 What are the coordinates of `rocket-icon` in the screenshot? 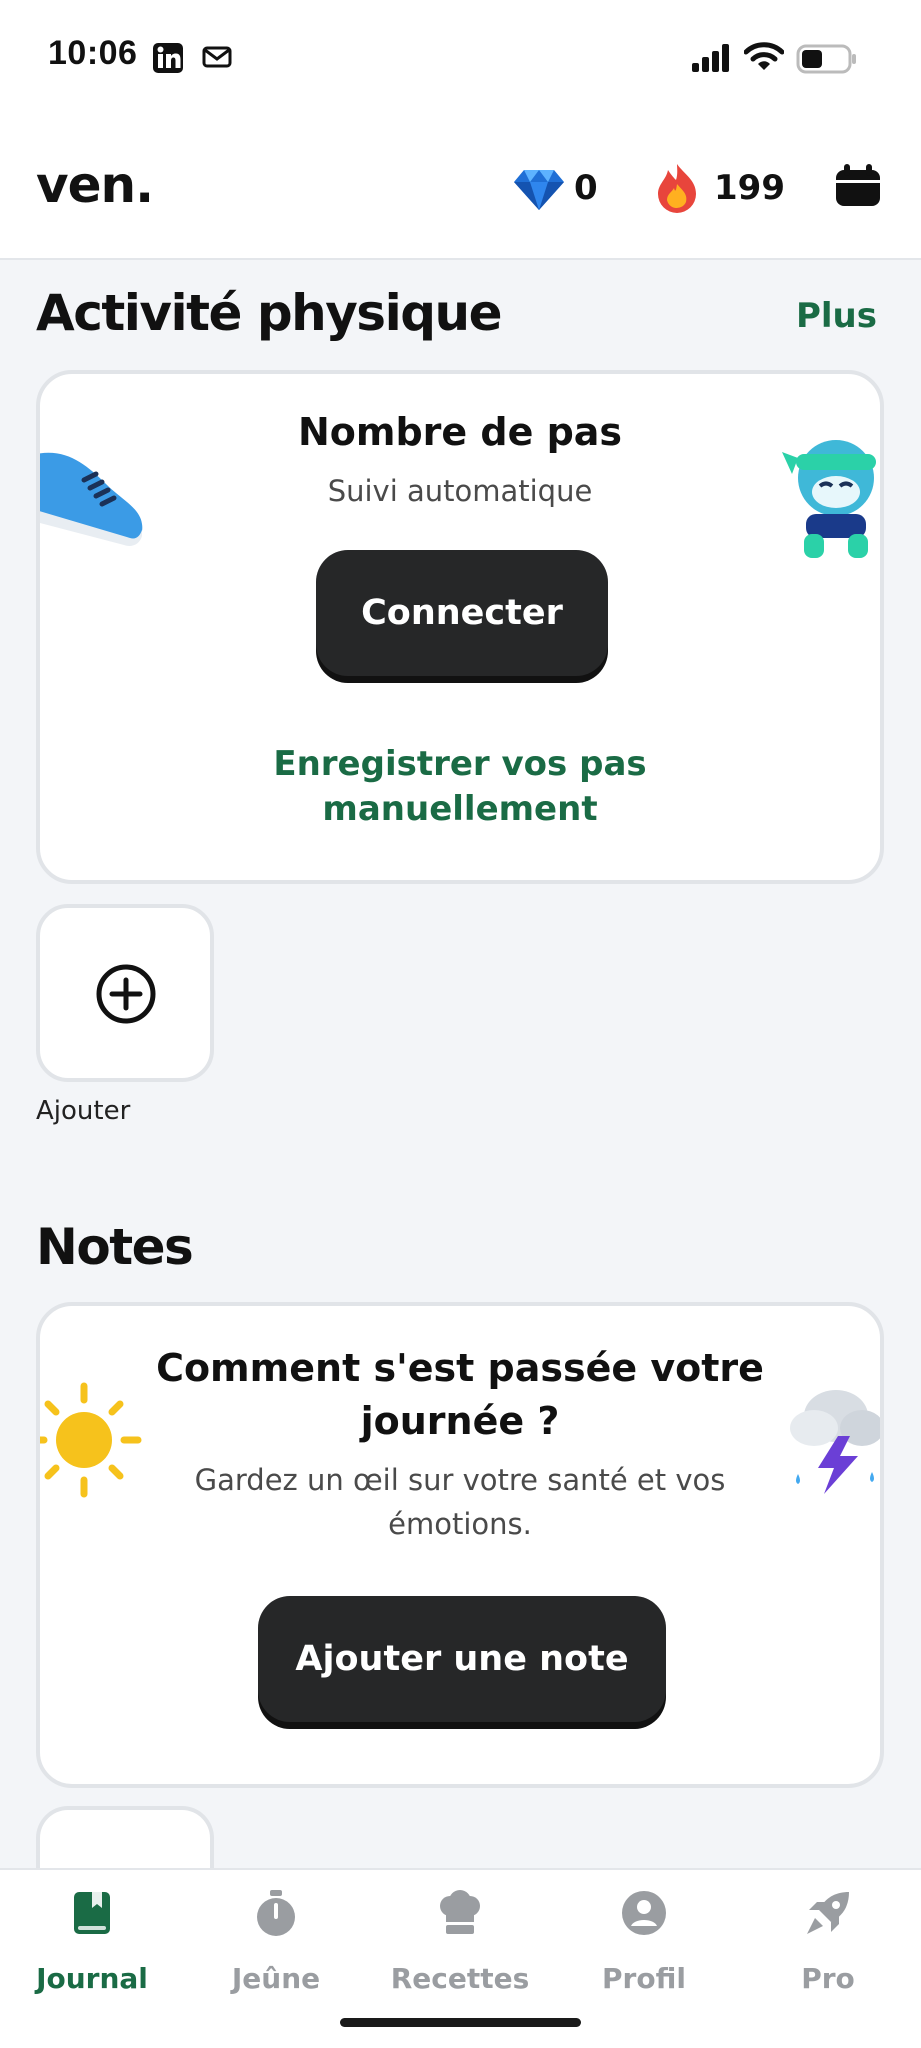 It's located at (828, 1913).